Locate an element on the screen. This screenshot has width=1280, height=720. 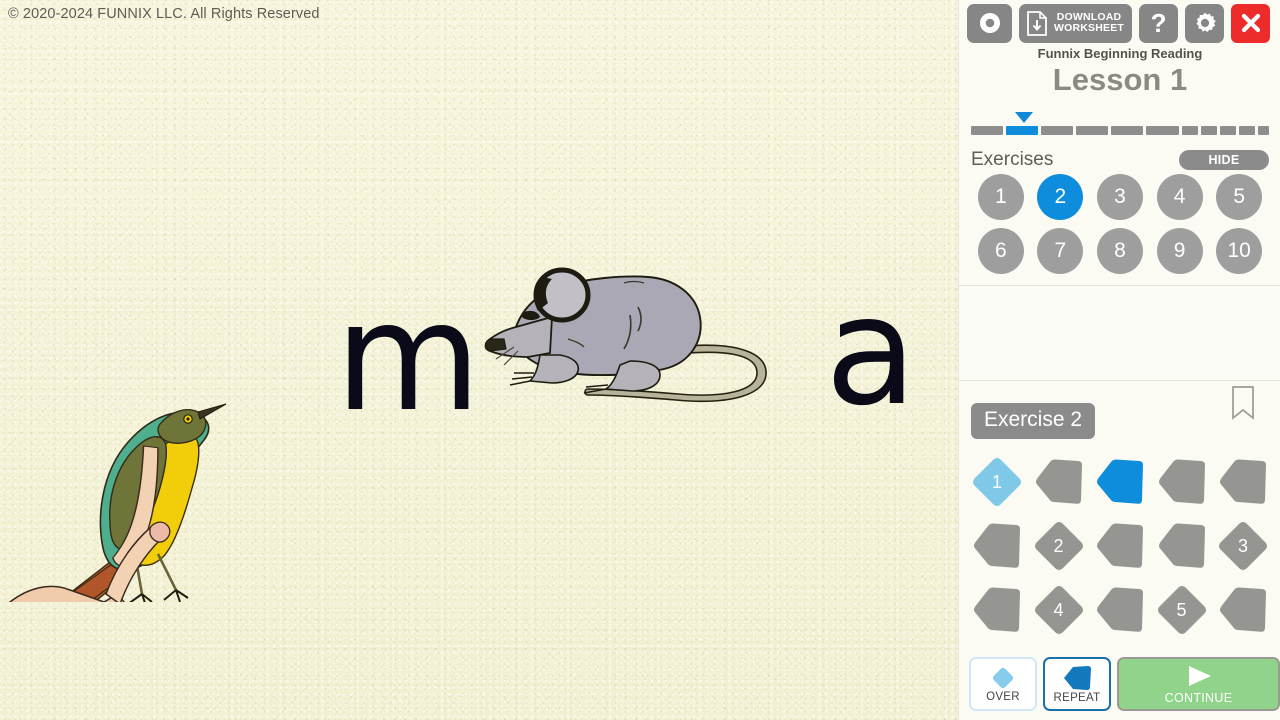
step-diamond-4: 4 is located at coordinates (1059, 610).